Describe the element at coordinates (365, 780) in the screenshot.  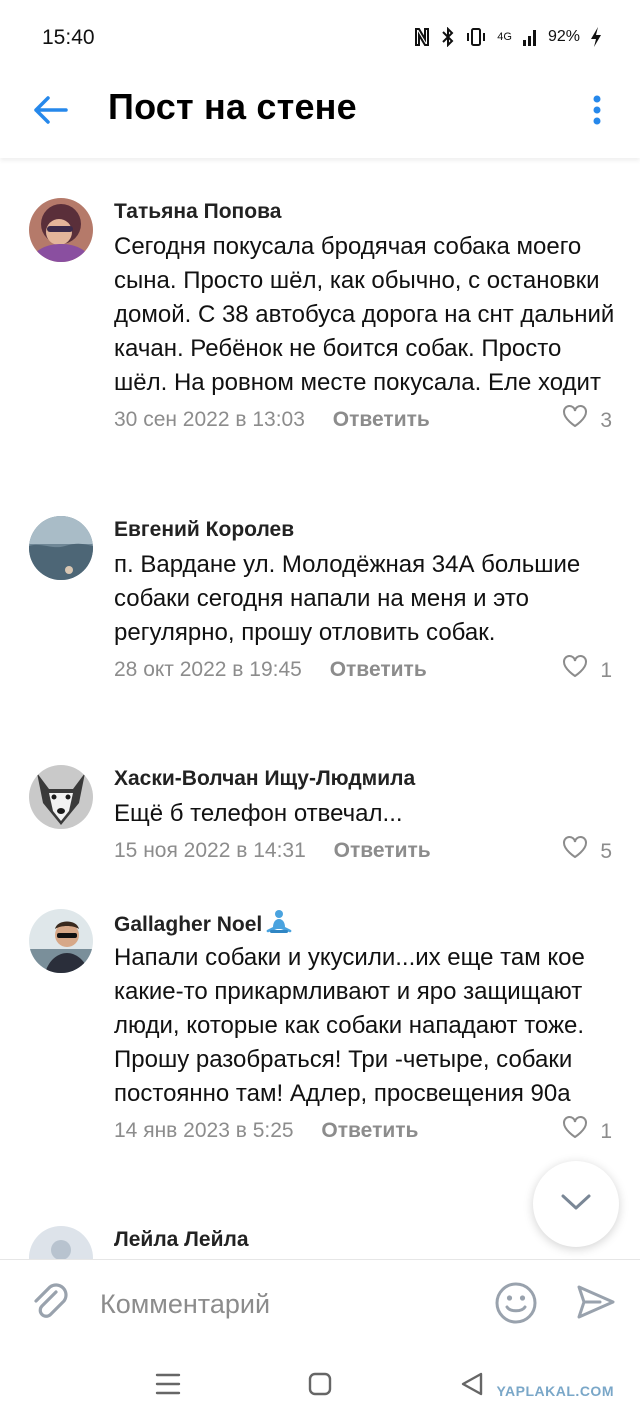
I see `comment-author: Хаски-Волчан Ищу-Людмила` at that location.